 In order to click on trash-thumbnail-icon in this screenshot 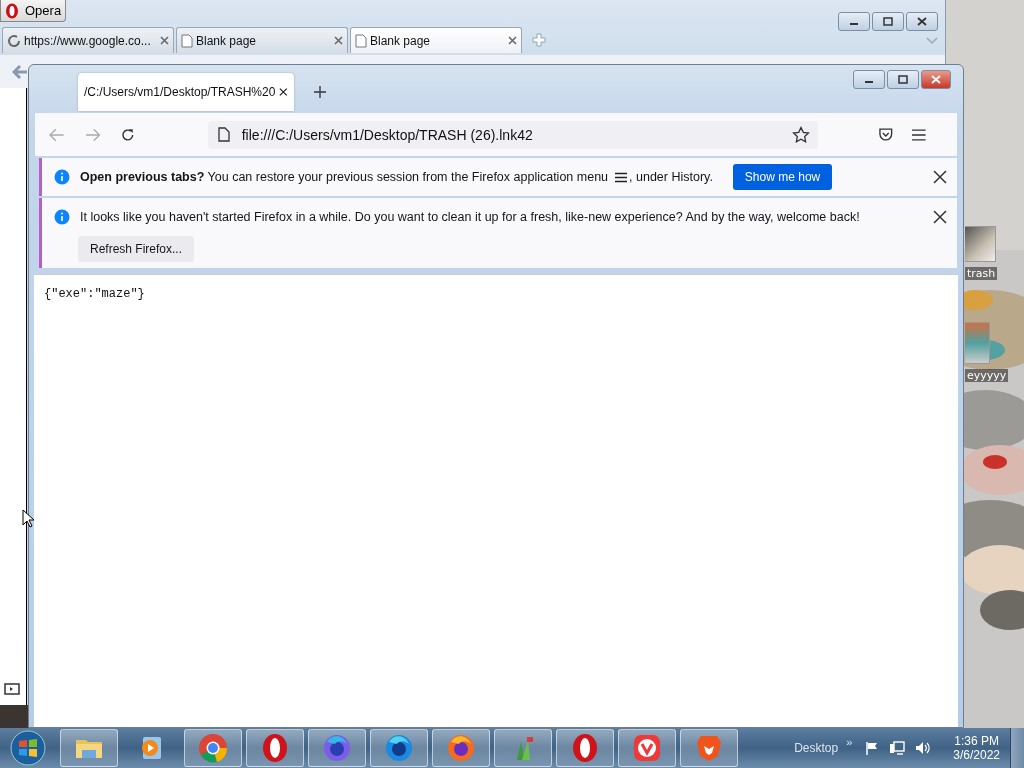, I will do `click(980, 244)`.